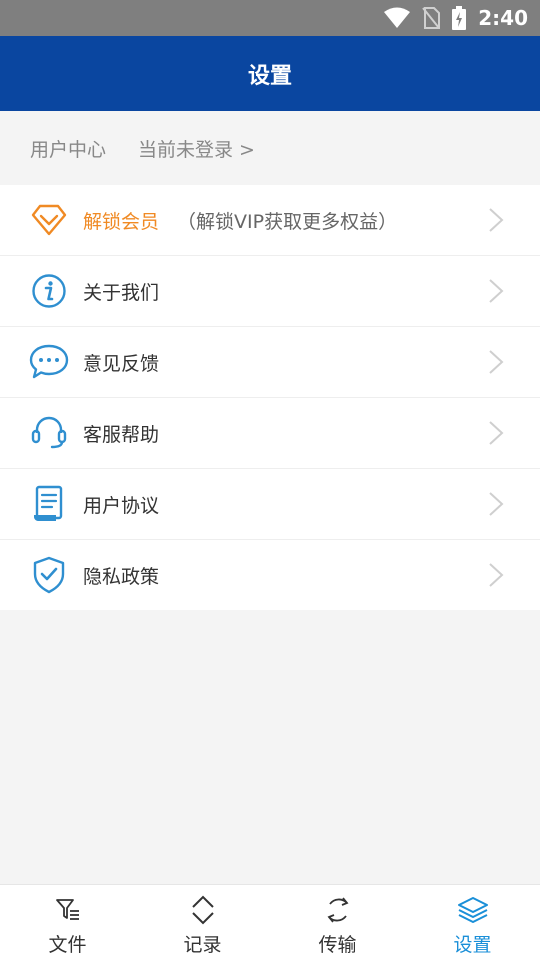 This screenshot has height=962, width=540. What do you see at coordinates (472, 945) in the screenshot?
I see `tab-label: 设置` at bounding box center [472, 945].